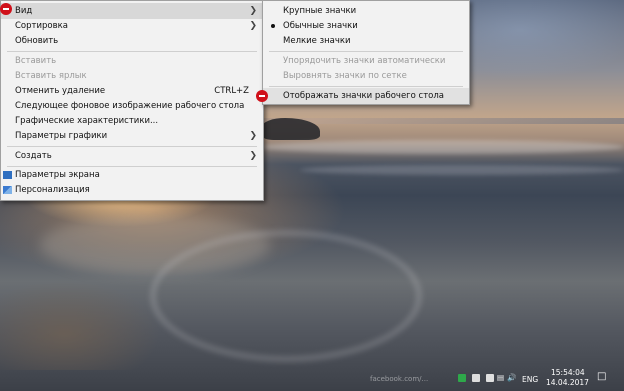  I want to click on network-icon: ▤, so click(500, 377).